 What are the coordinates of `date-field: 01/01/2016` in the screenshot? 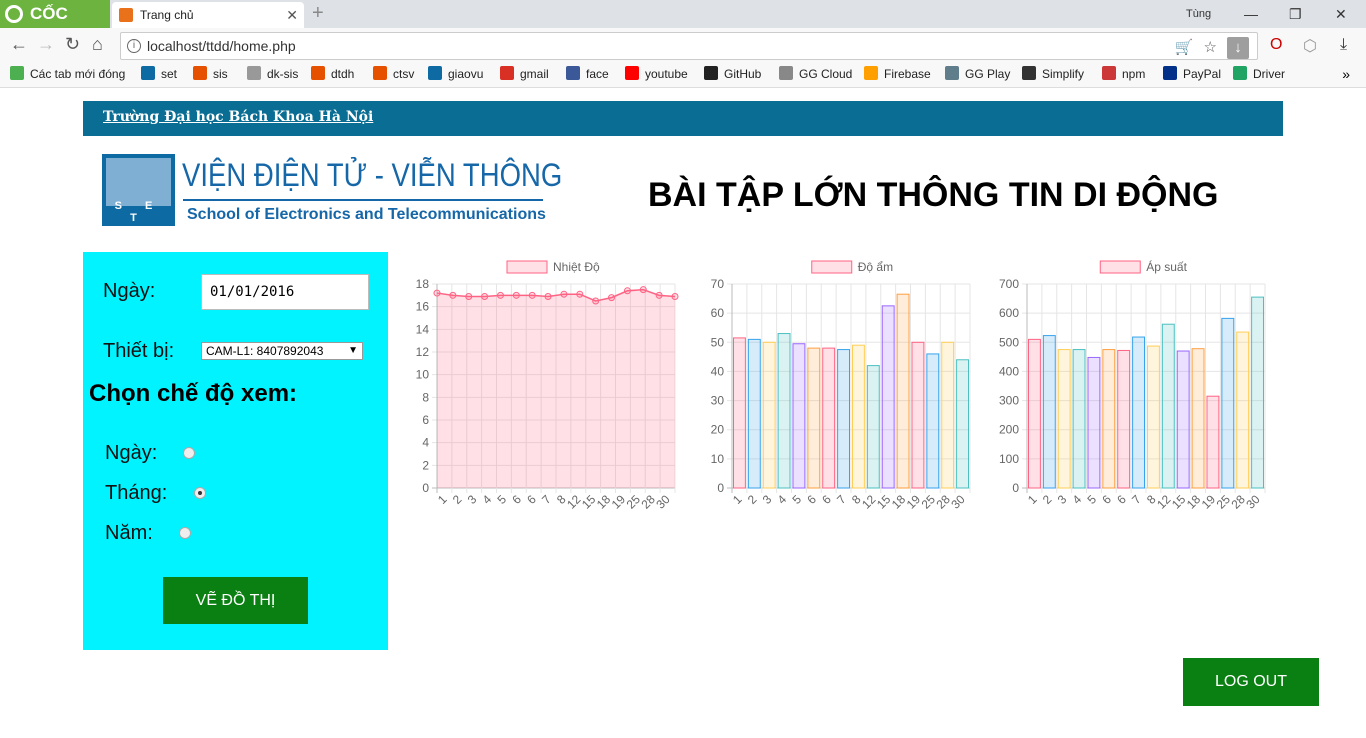 It's located at (285, 292).